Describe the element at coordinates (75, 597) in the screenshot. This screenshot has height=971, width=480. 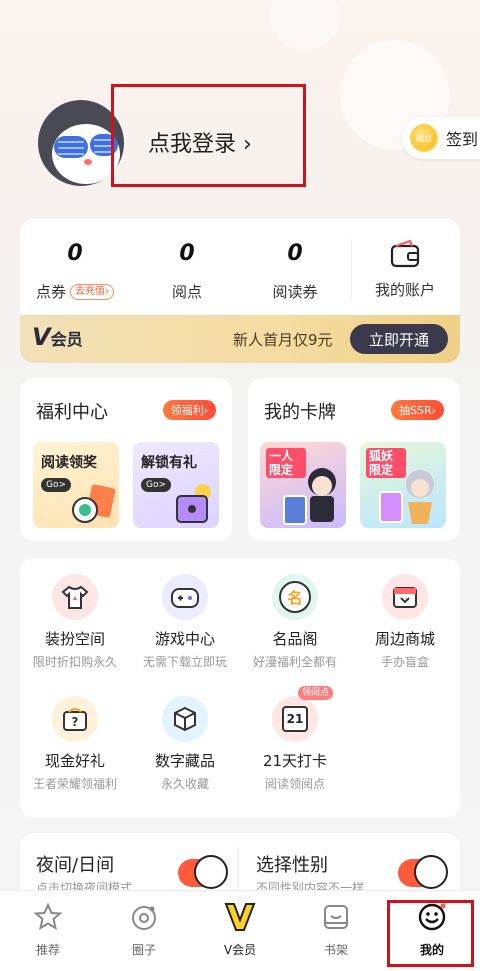
I see `tshirt-icon` at that location.